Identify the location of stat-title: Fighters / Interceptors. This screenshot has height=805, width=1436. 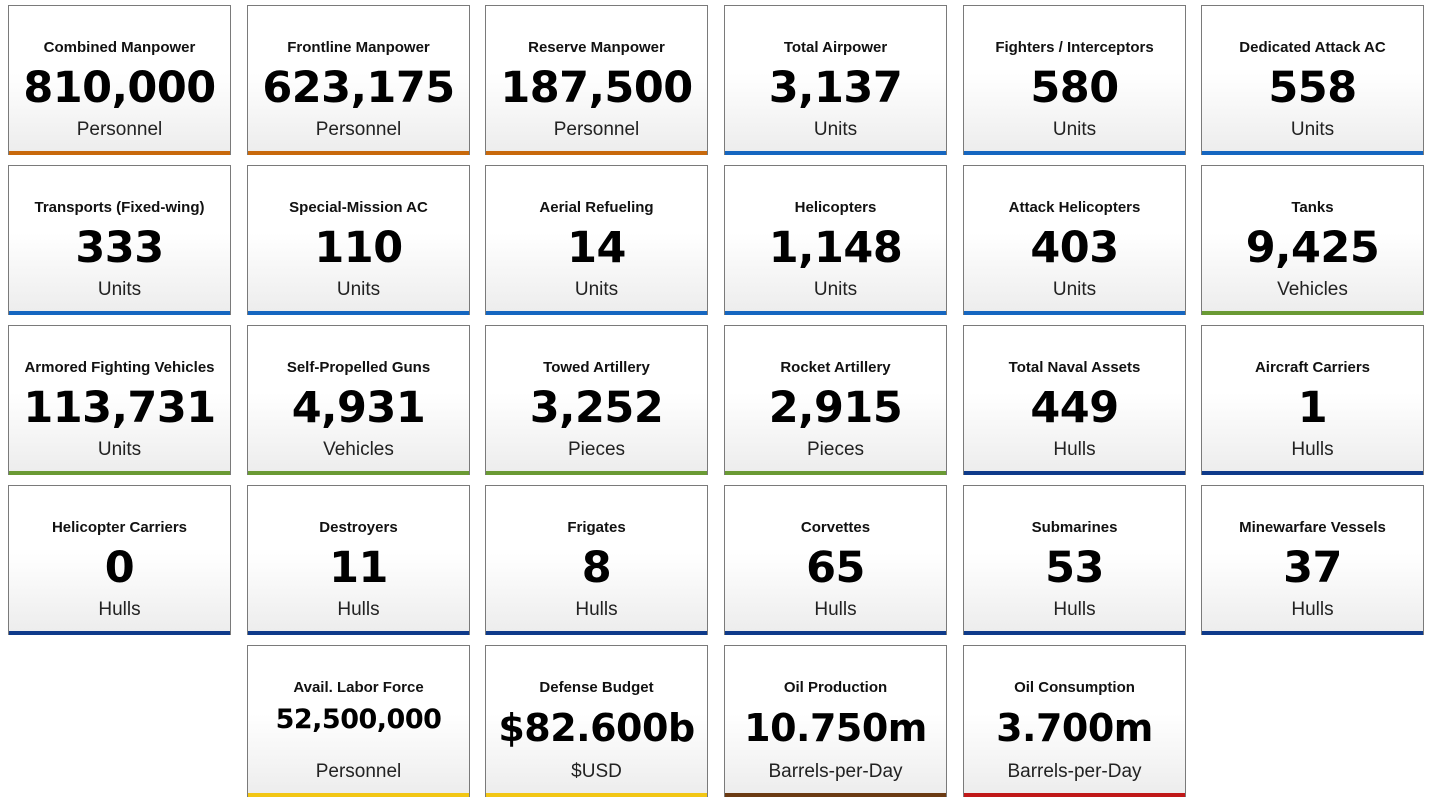
(1074, 47).